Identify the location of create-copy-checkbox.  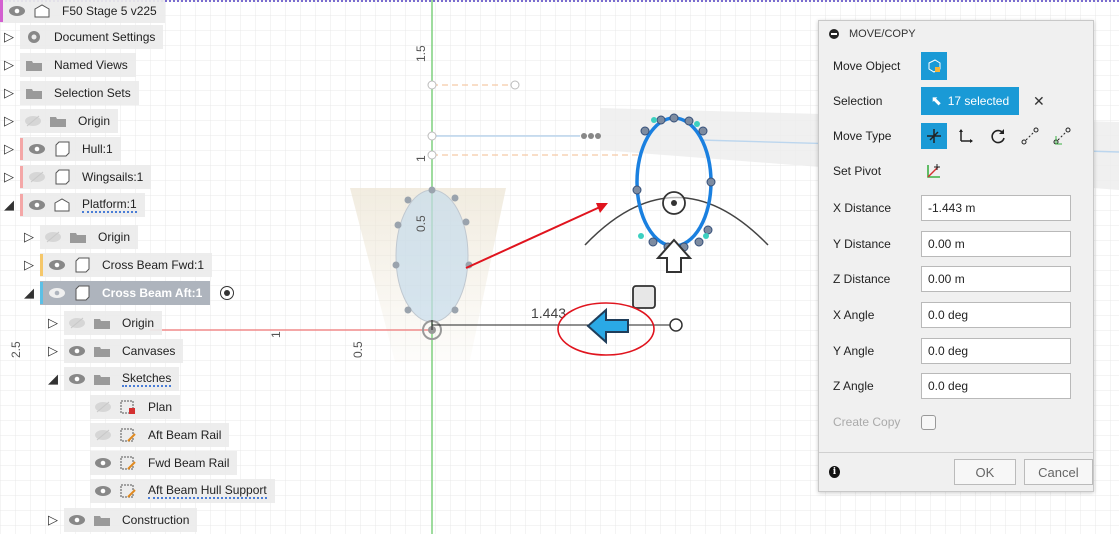
(928, 422).